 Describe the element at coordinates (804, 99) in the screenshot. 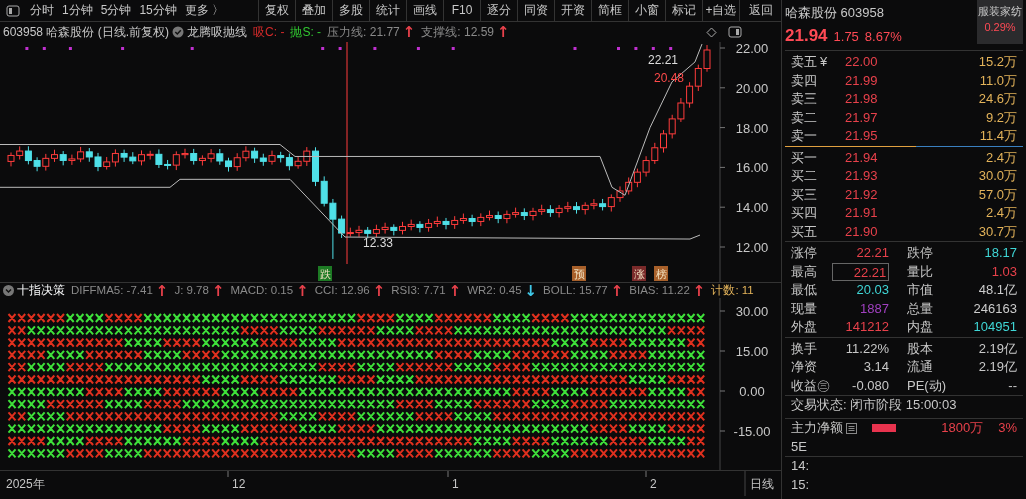

I see `order-level-label: 卖三` at that location.